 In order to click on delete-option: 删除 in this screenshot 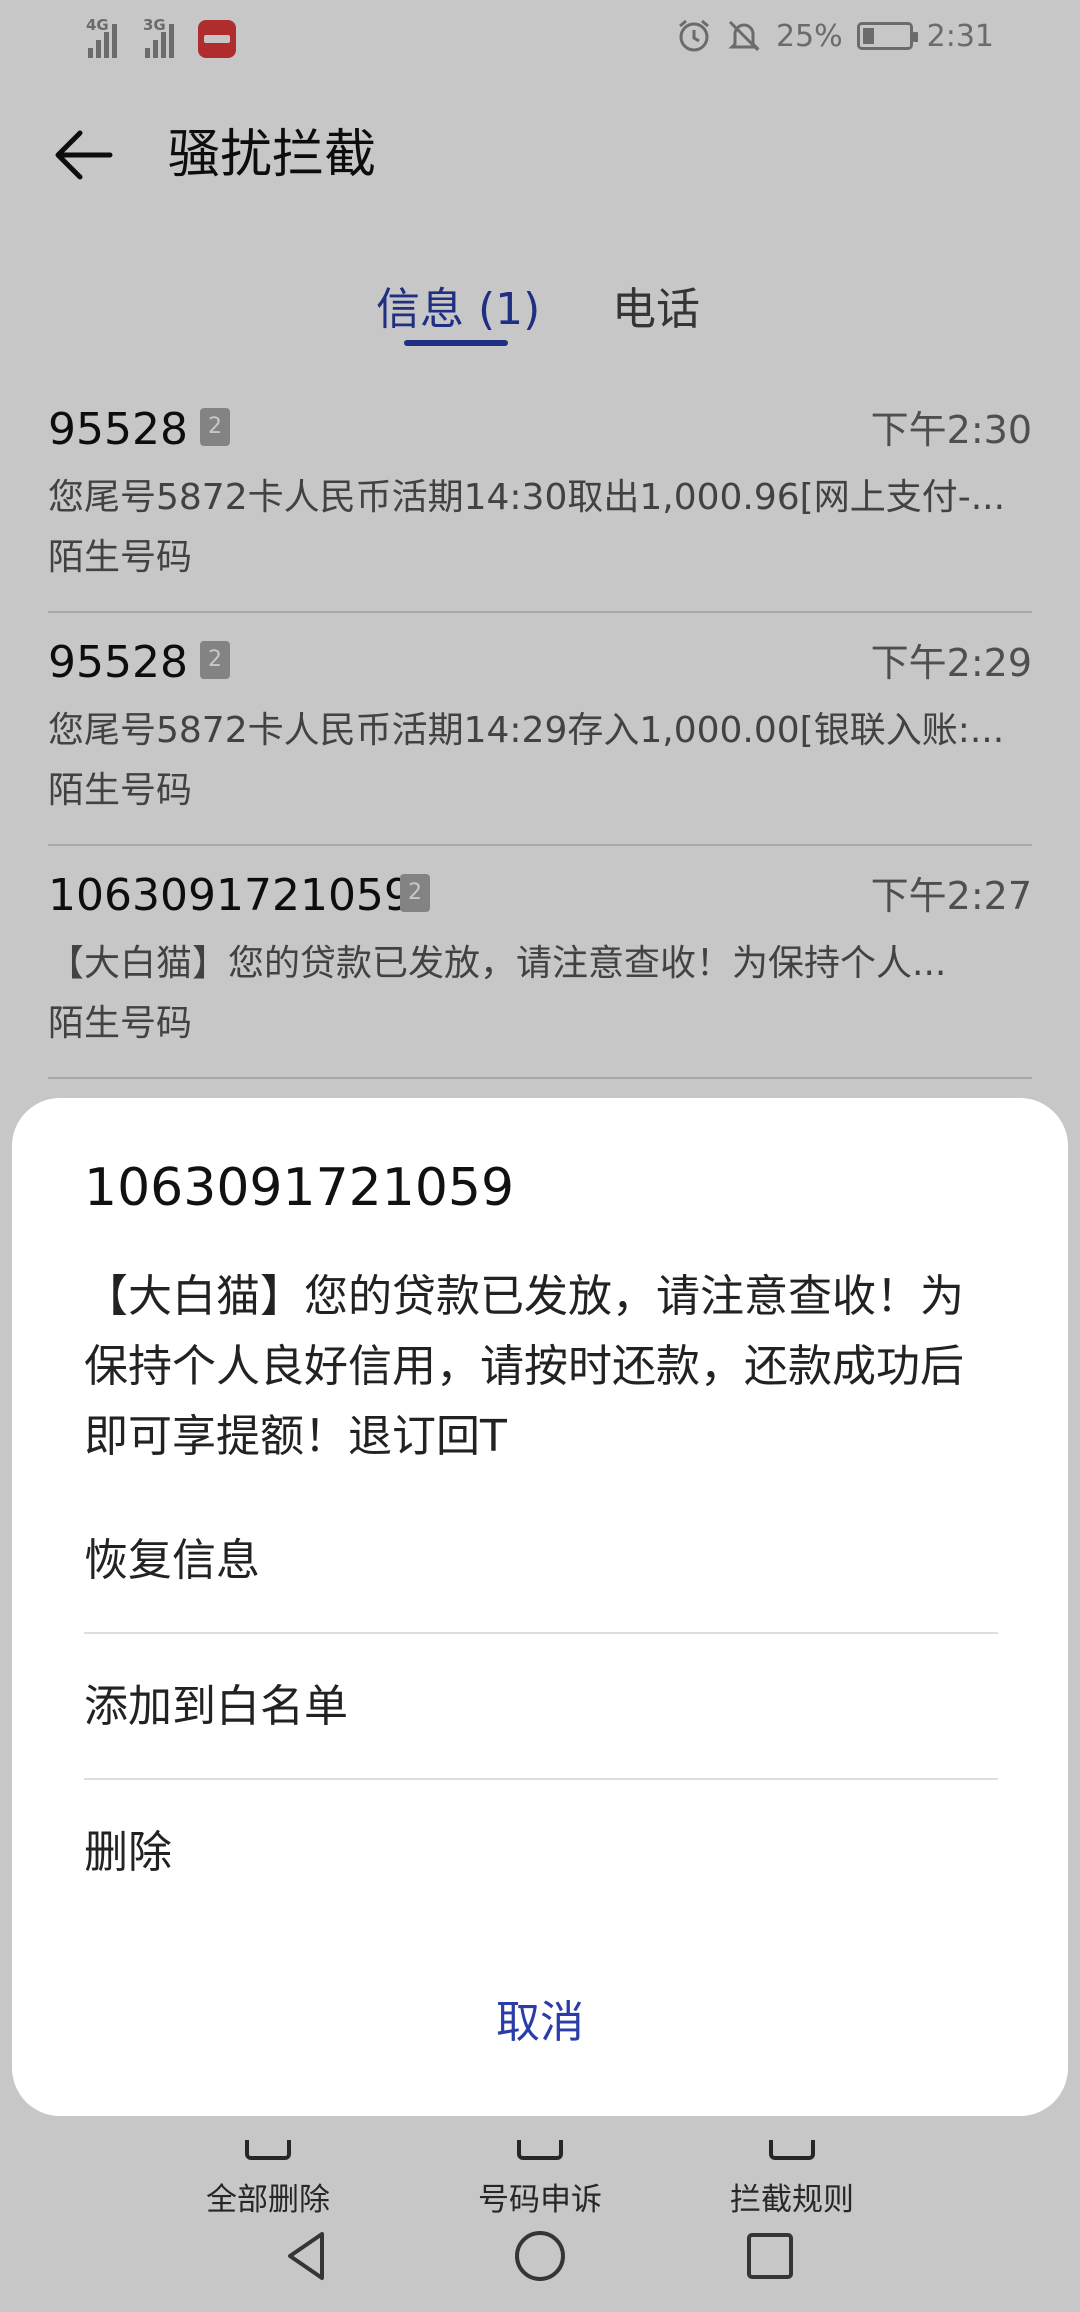, I will do `click(541, 1853)`.